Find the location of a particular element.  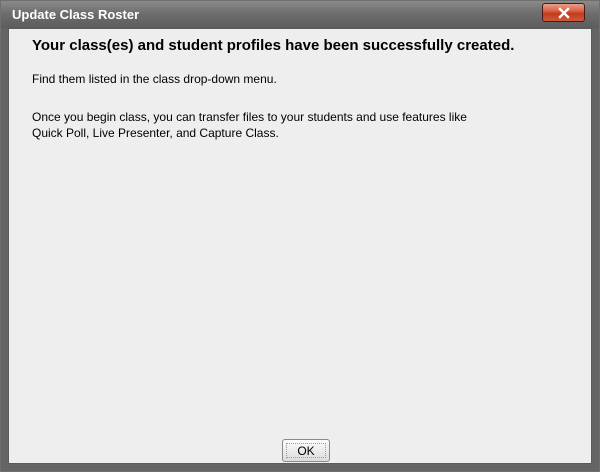

ok-button-label: OK is located at coordinates (306, 450).